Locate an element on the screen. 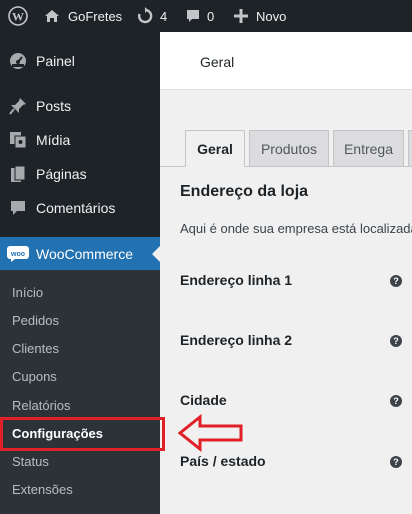 The height and width of the screenshot is (514, 412). home-icon is located at coordinates (52, 16).